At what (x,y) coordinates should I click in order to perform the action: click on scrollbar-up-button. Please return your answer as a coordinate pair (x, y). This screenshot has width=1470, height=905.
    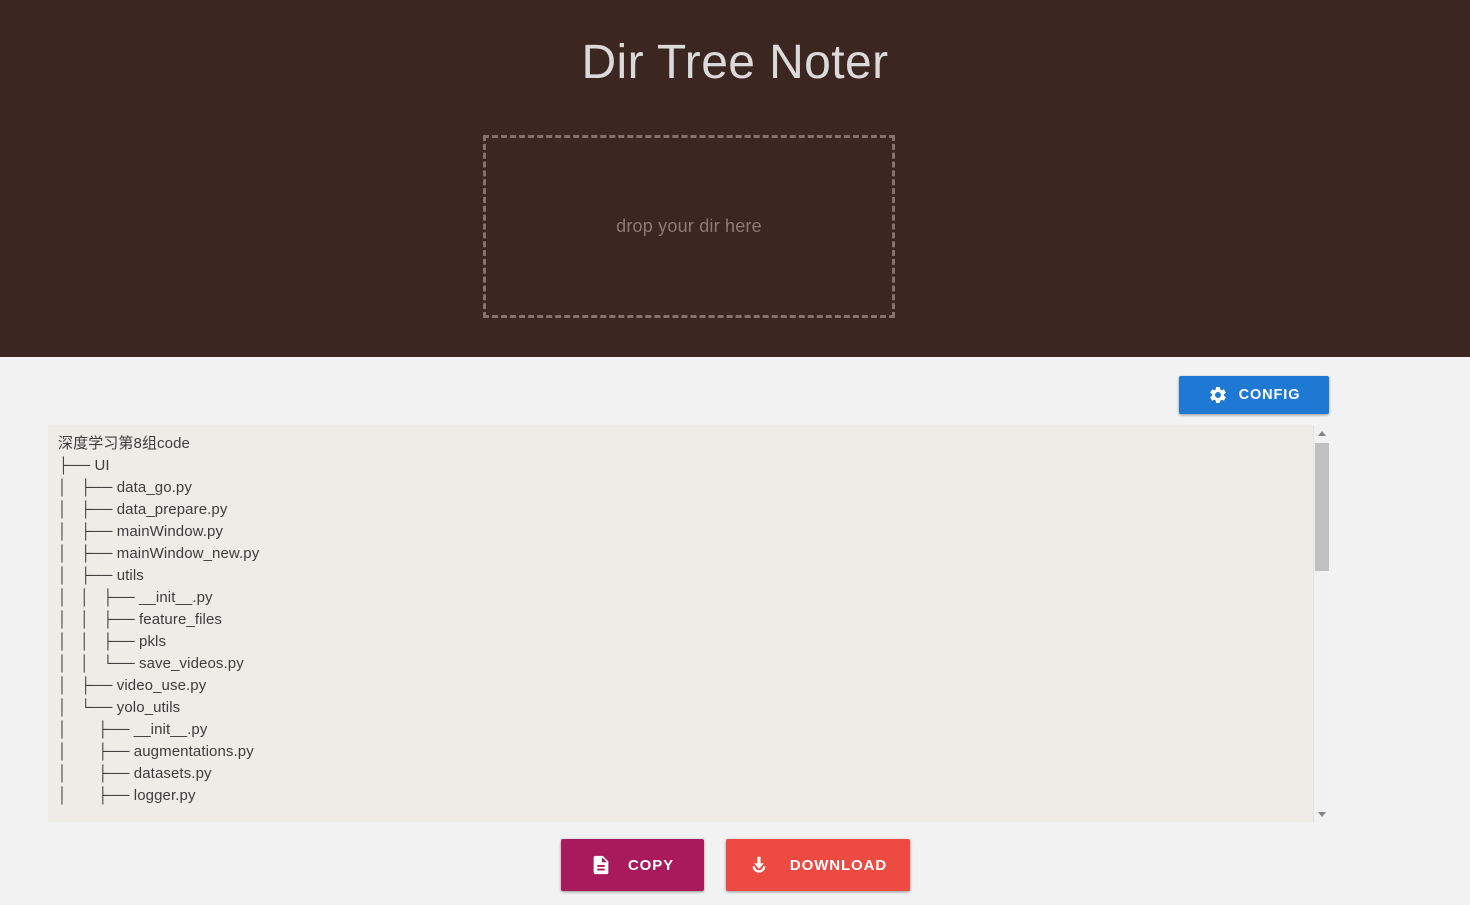
    Looking at the image, I should click on (1321, 433).